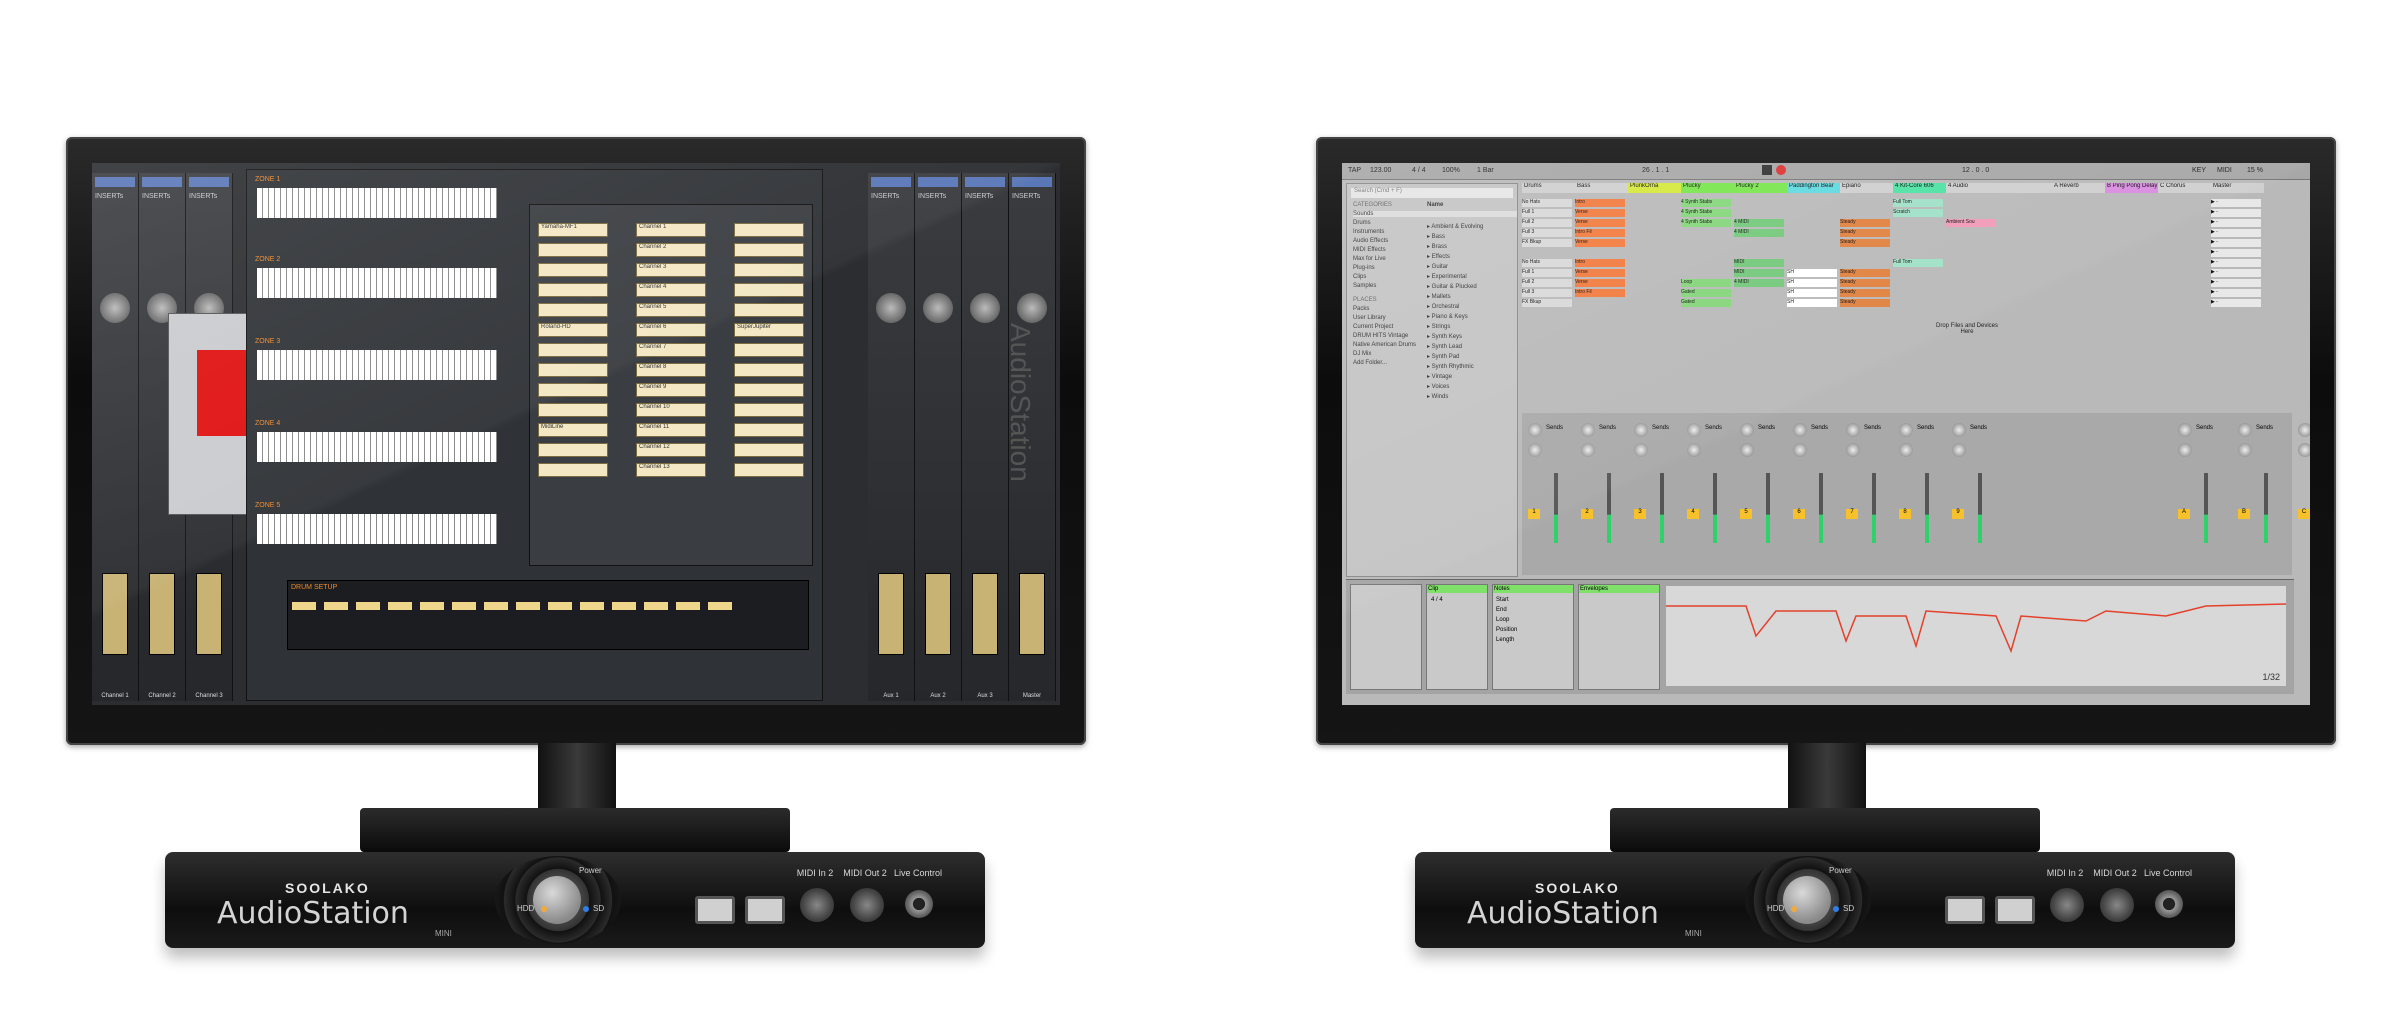 This screenshot has height=1014, width=2400. What do you see at coordinates (671, 270) in the screenshot?
I see `router-channel-slot: Channel 3` at bounding box center [671, 270].